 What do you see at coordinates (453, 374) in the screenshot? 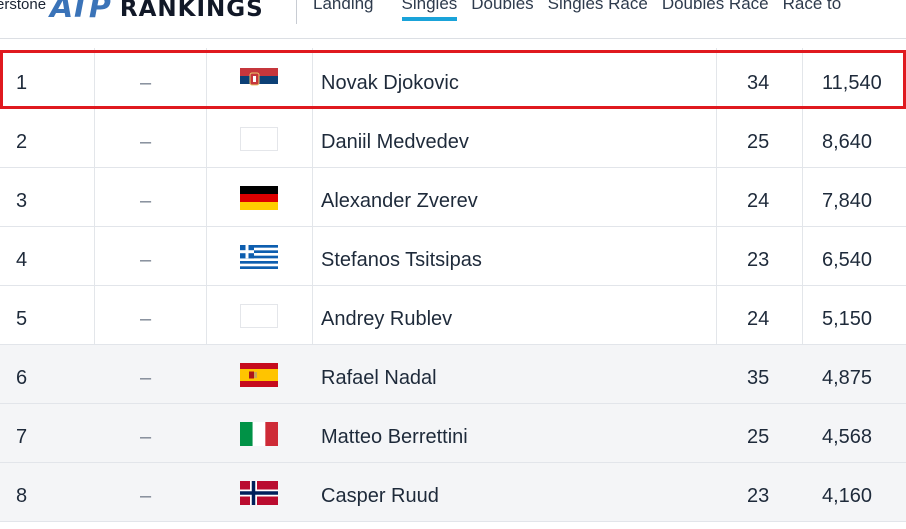
I see `table-row: 6 – Rafael Nadal 35 4,875` at bounding box center [453, 374].